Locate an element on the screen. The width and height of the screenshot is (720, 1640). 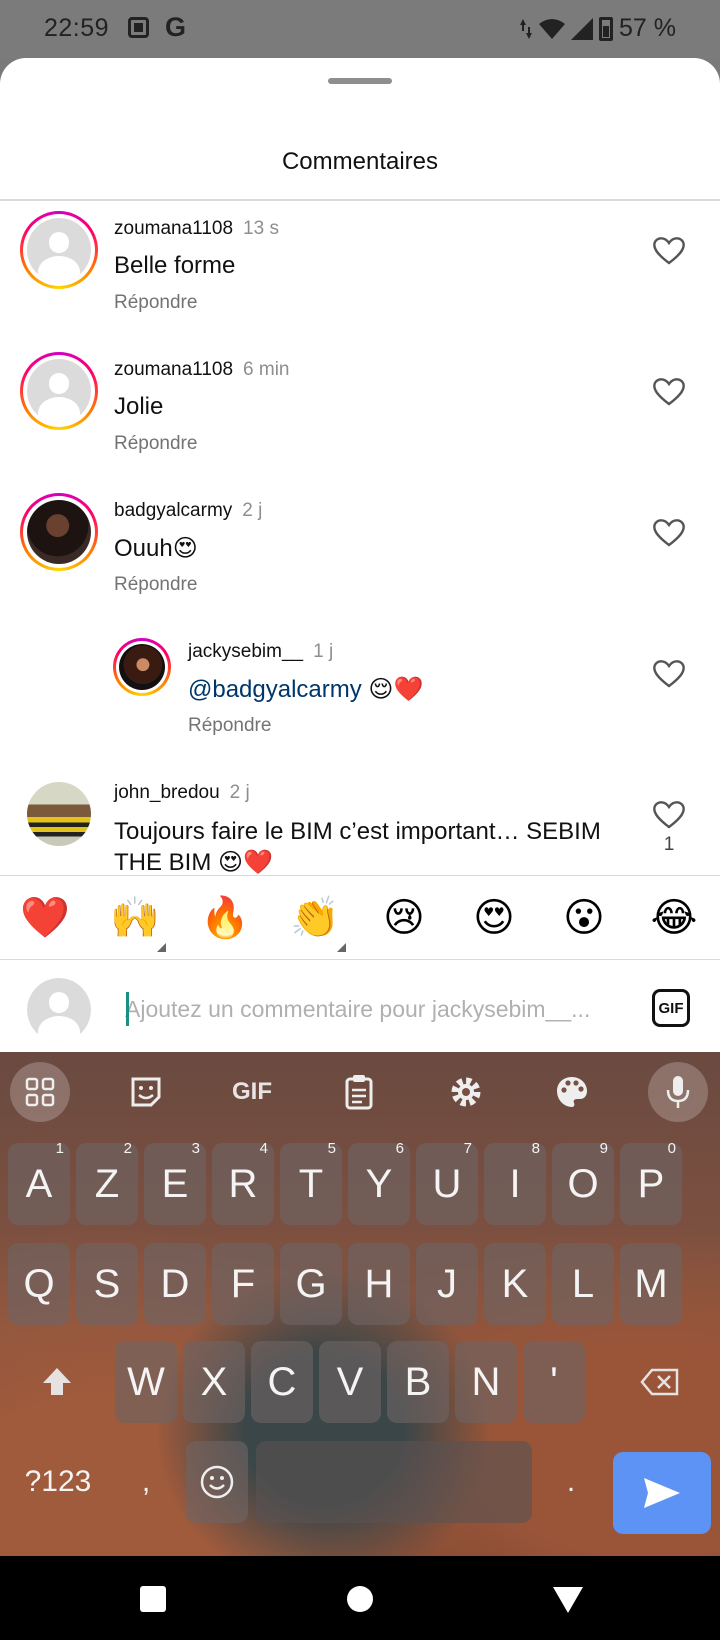
sheet-title: Commentaires is located at coordinates (360, 161).